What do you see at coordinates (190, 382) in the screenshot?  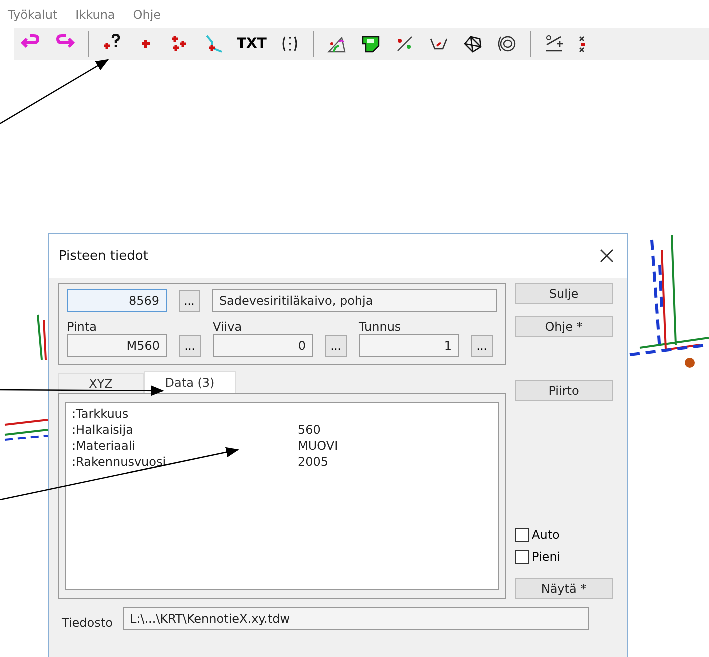 I see `tab: Data (3)` at bounding box center [190, 382].